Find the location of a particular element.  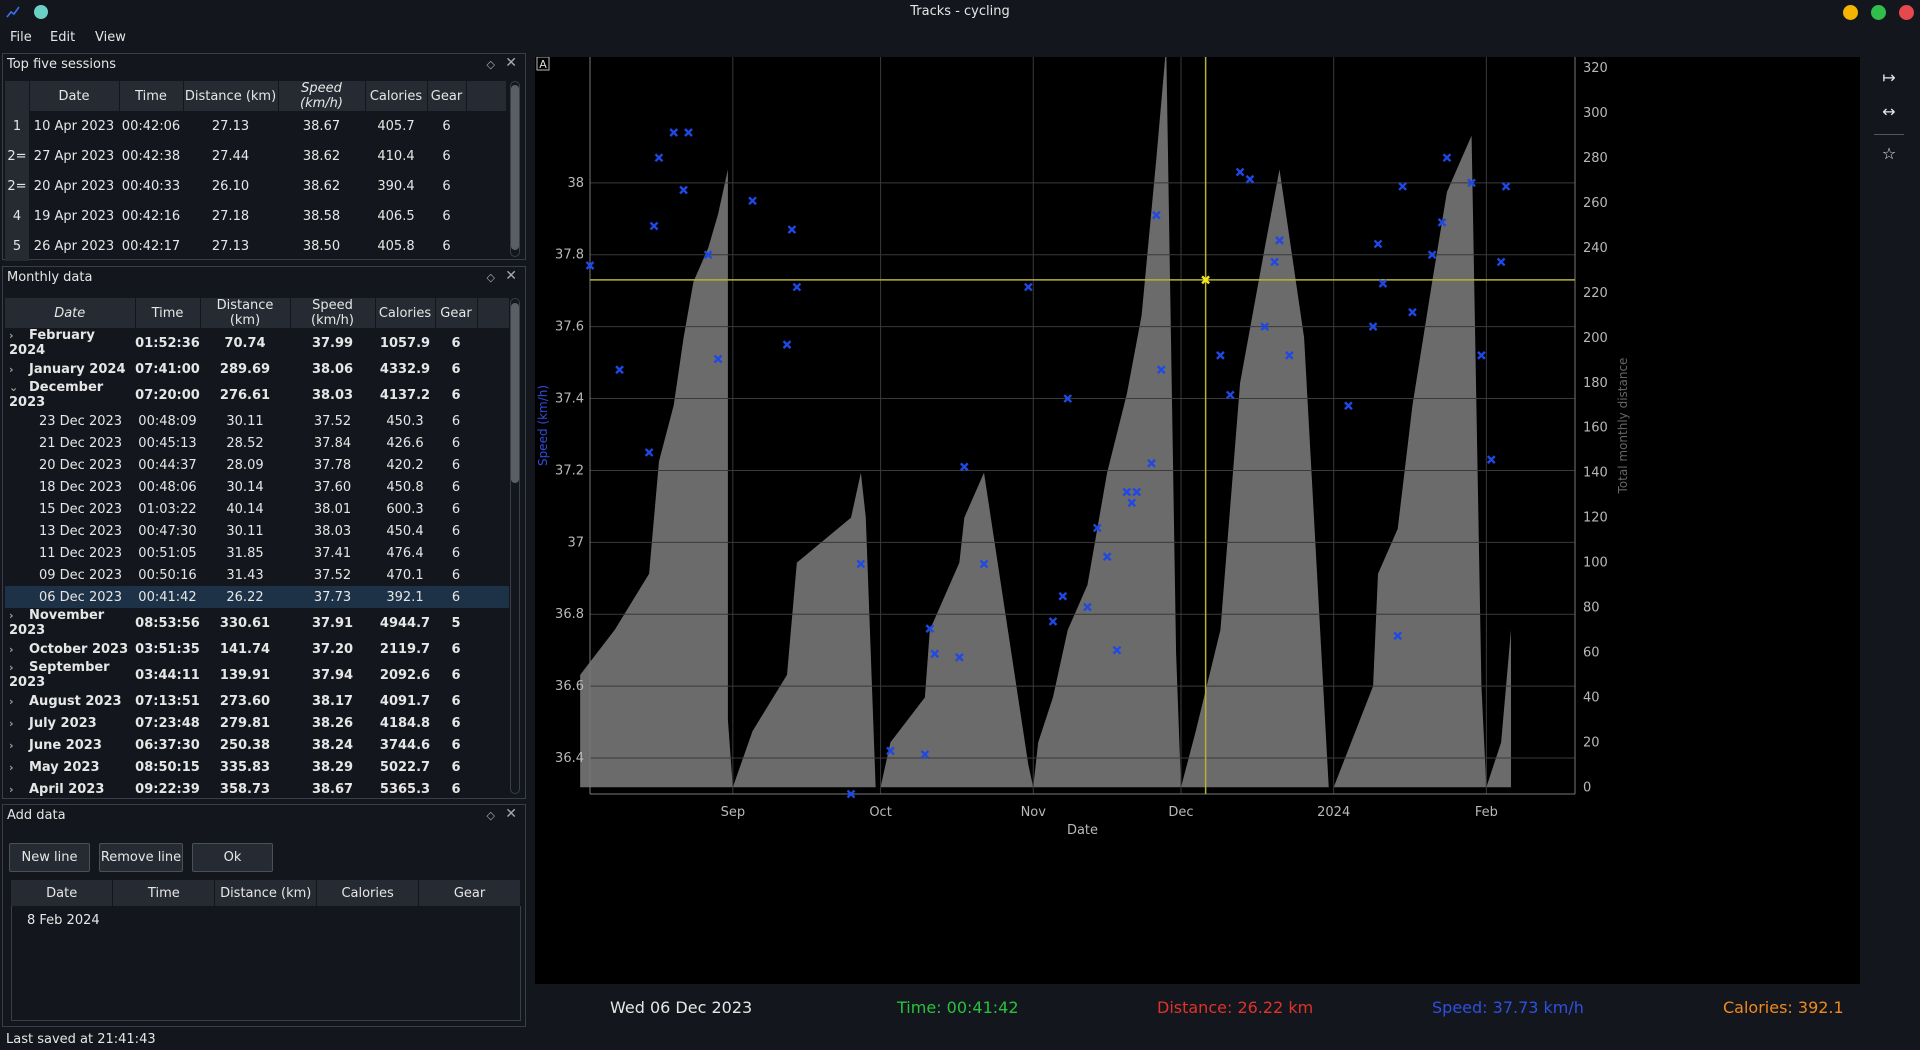

distance-cell: 28.09 is located at coordinates (245, 465).